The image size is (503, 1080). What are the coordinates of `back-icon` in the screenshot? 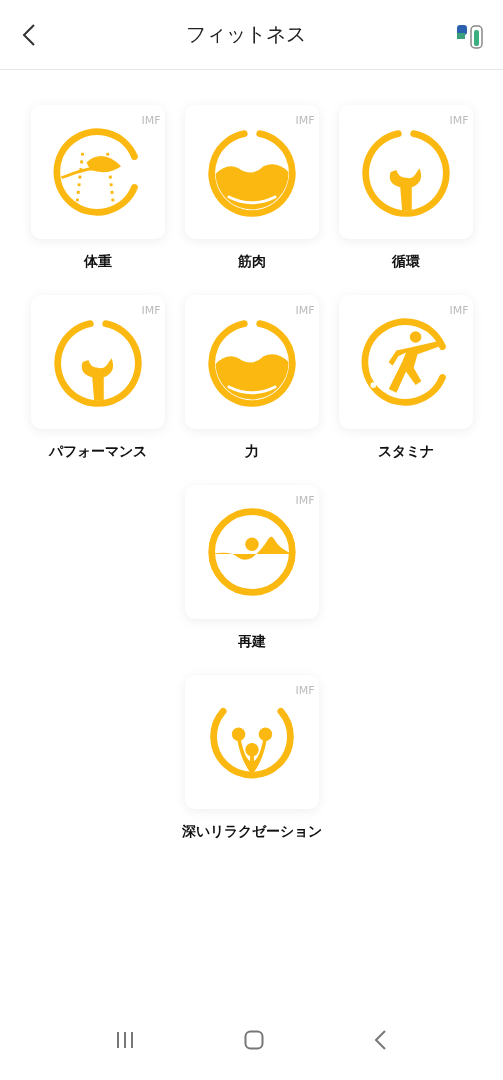 It's located at (29, 34).